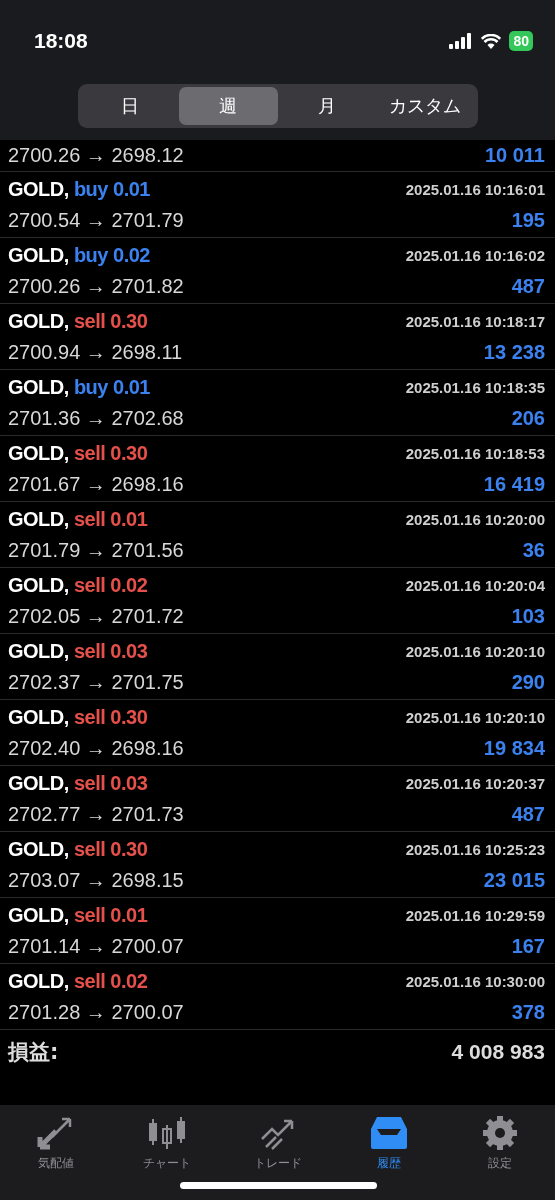  What do you see at coordinates (514, 484) in the screenshot?
I see `deal-profit: 16 419` at bounding box center [514, 484].